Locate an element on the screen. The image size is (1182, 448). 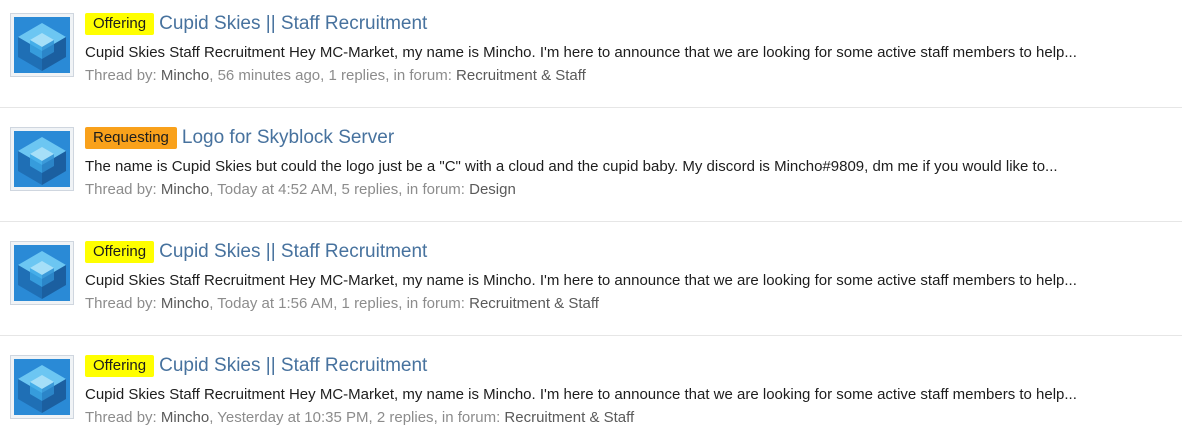
reply-count: , 2 replies is located at coordinates (401, 417).